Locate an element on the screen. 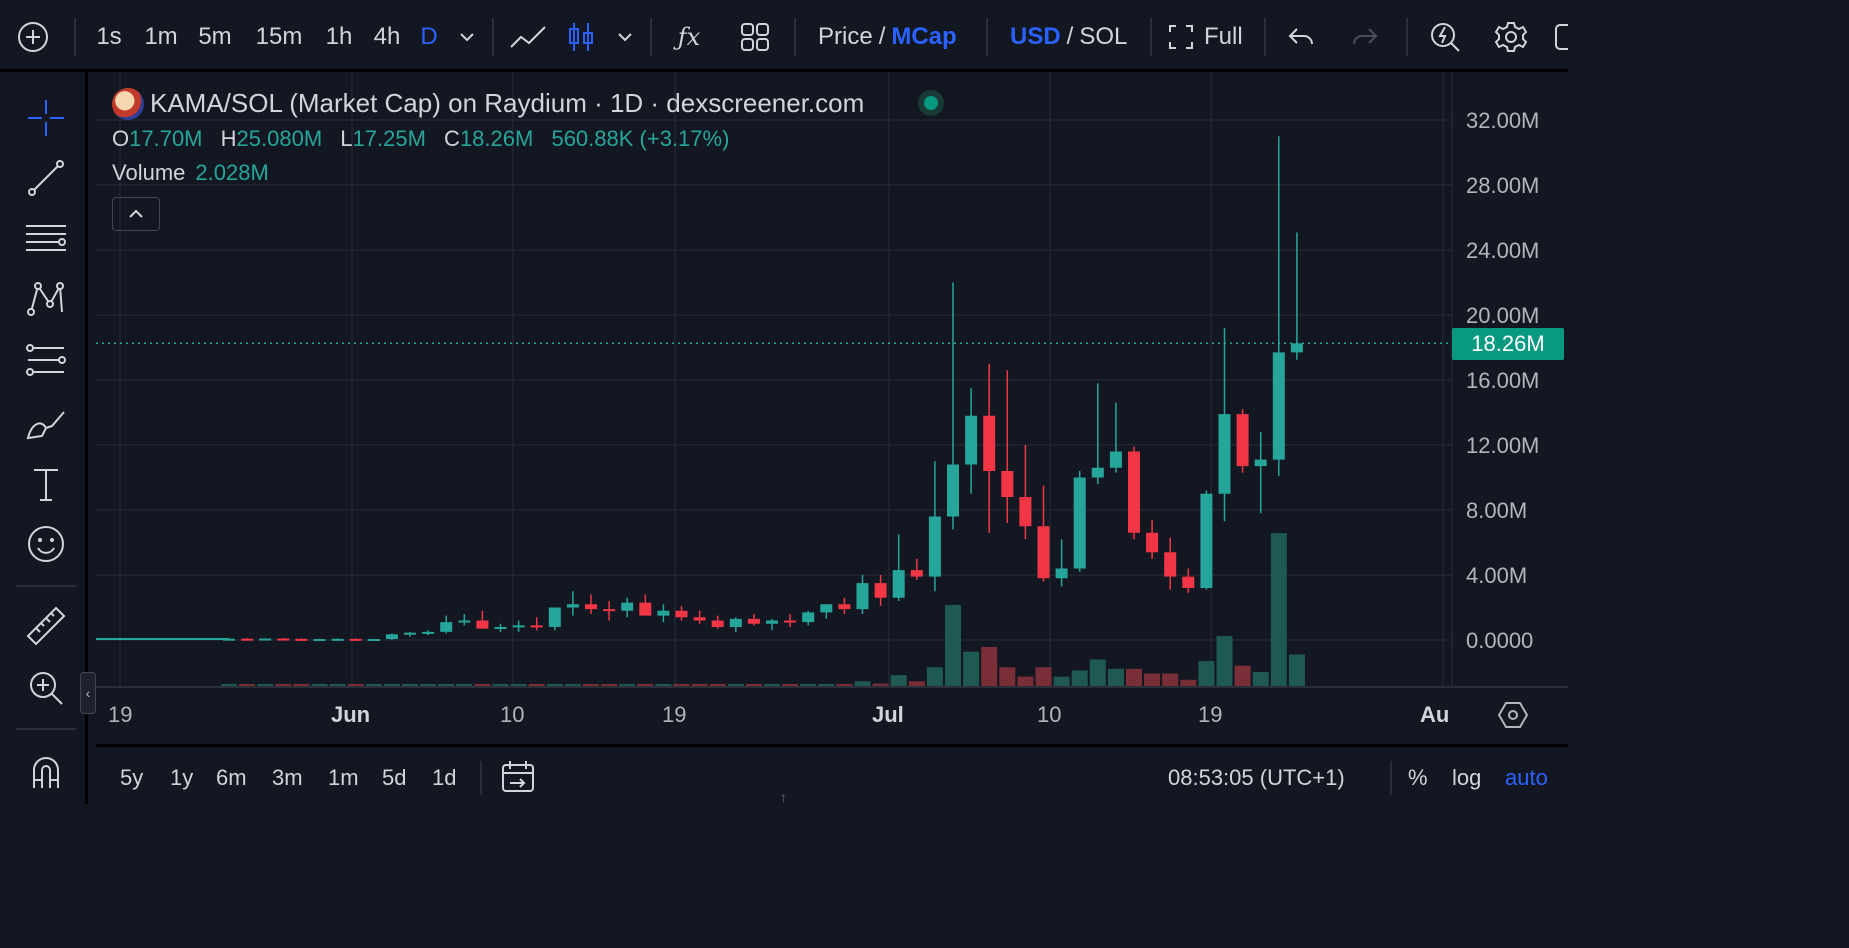 This screenshot has width=1849, height=948. emoji-icon is located at coordinates (46, 544).